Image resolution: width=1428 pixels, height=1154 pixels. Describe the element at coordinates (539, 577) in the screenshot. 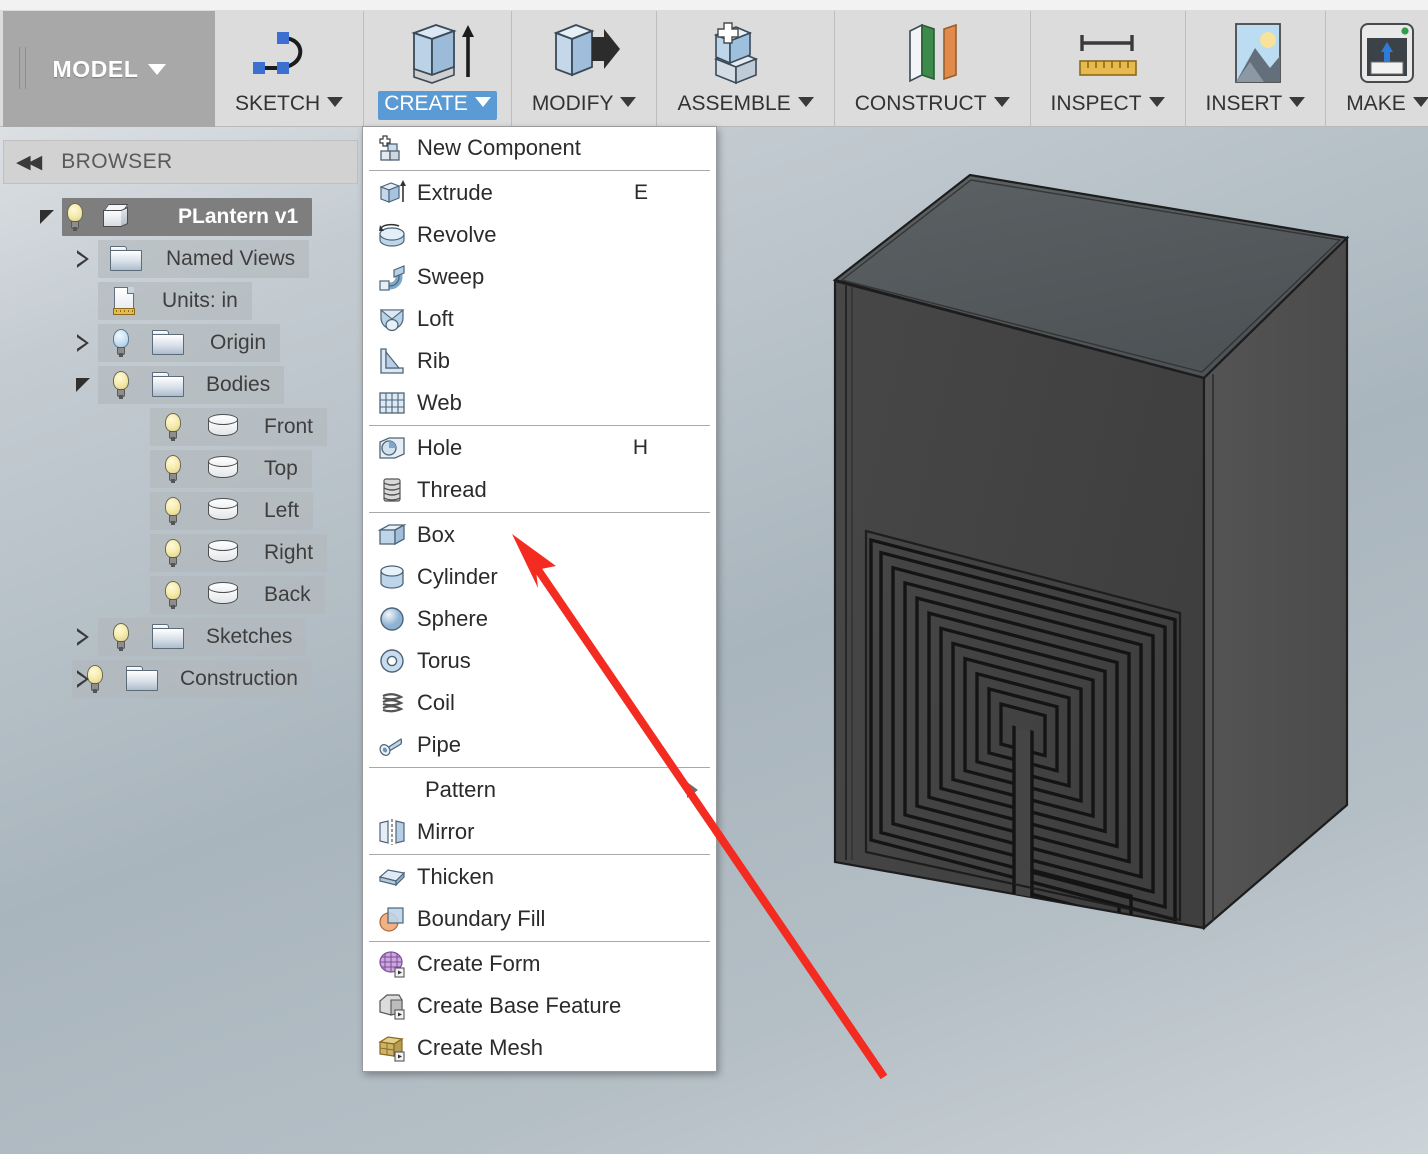

I see `menu-item-cylinder: Cylinder` at that location.